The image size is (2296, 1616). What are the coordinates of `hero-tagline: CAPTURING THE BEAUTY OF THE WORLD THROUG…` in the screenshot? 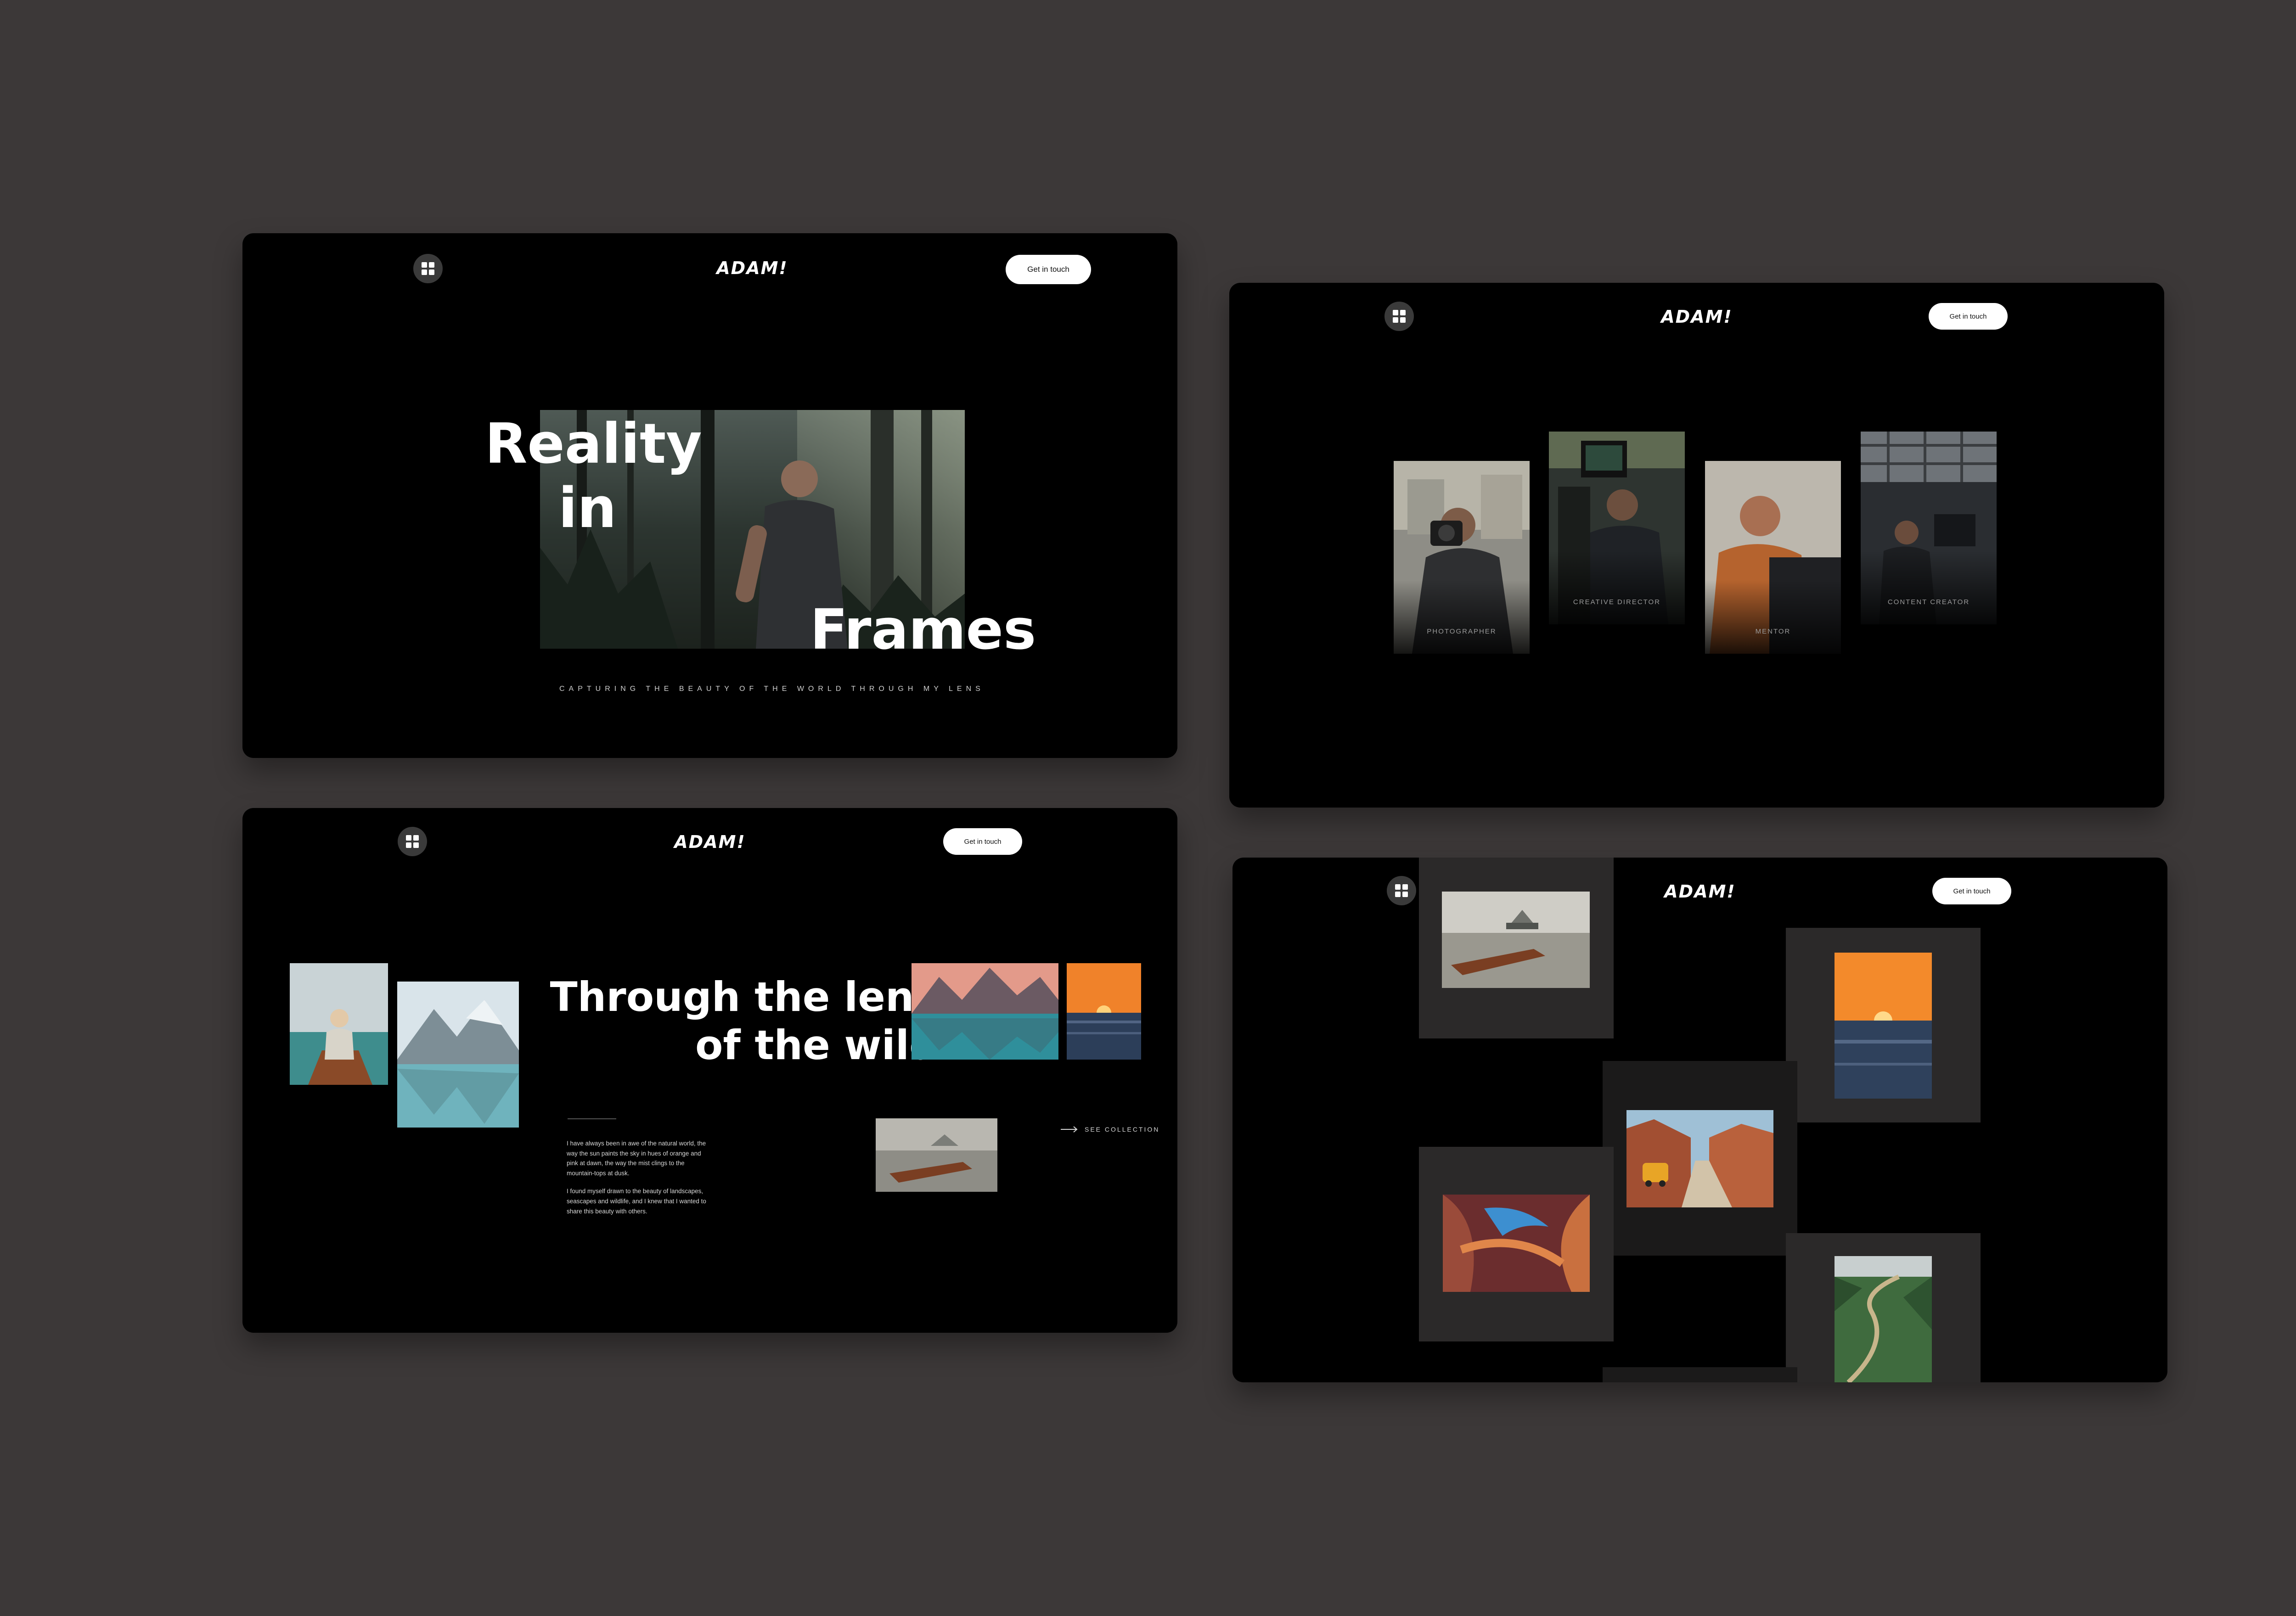 It's located at (772, 689).